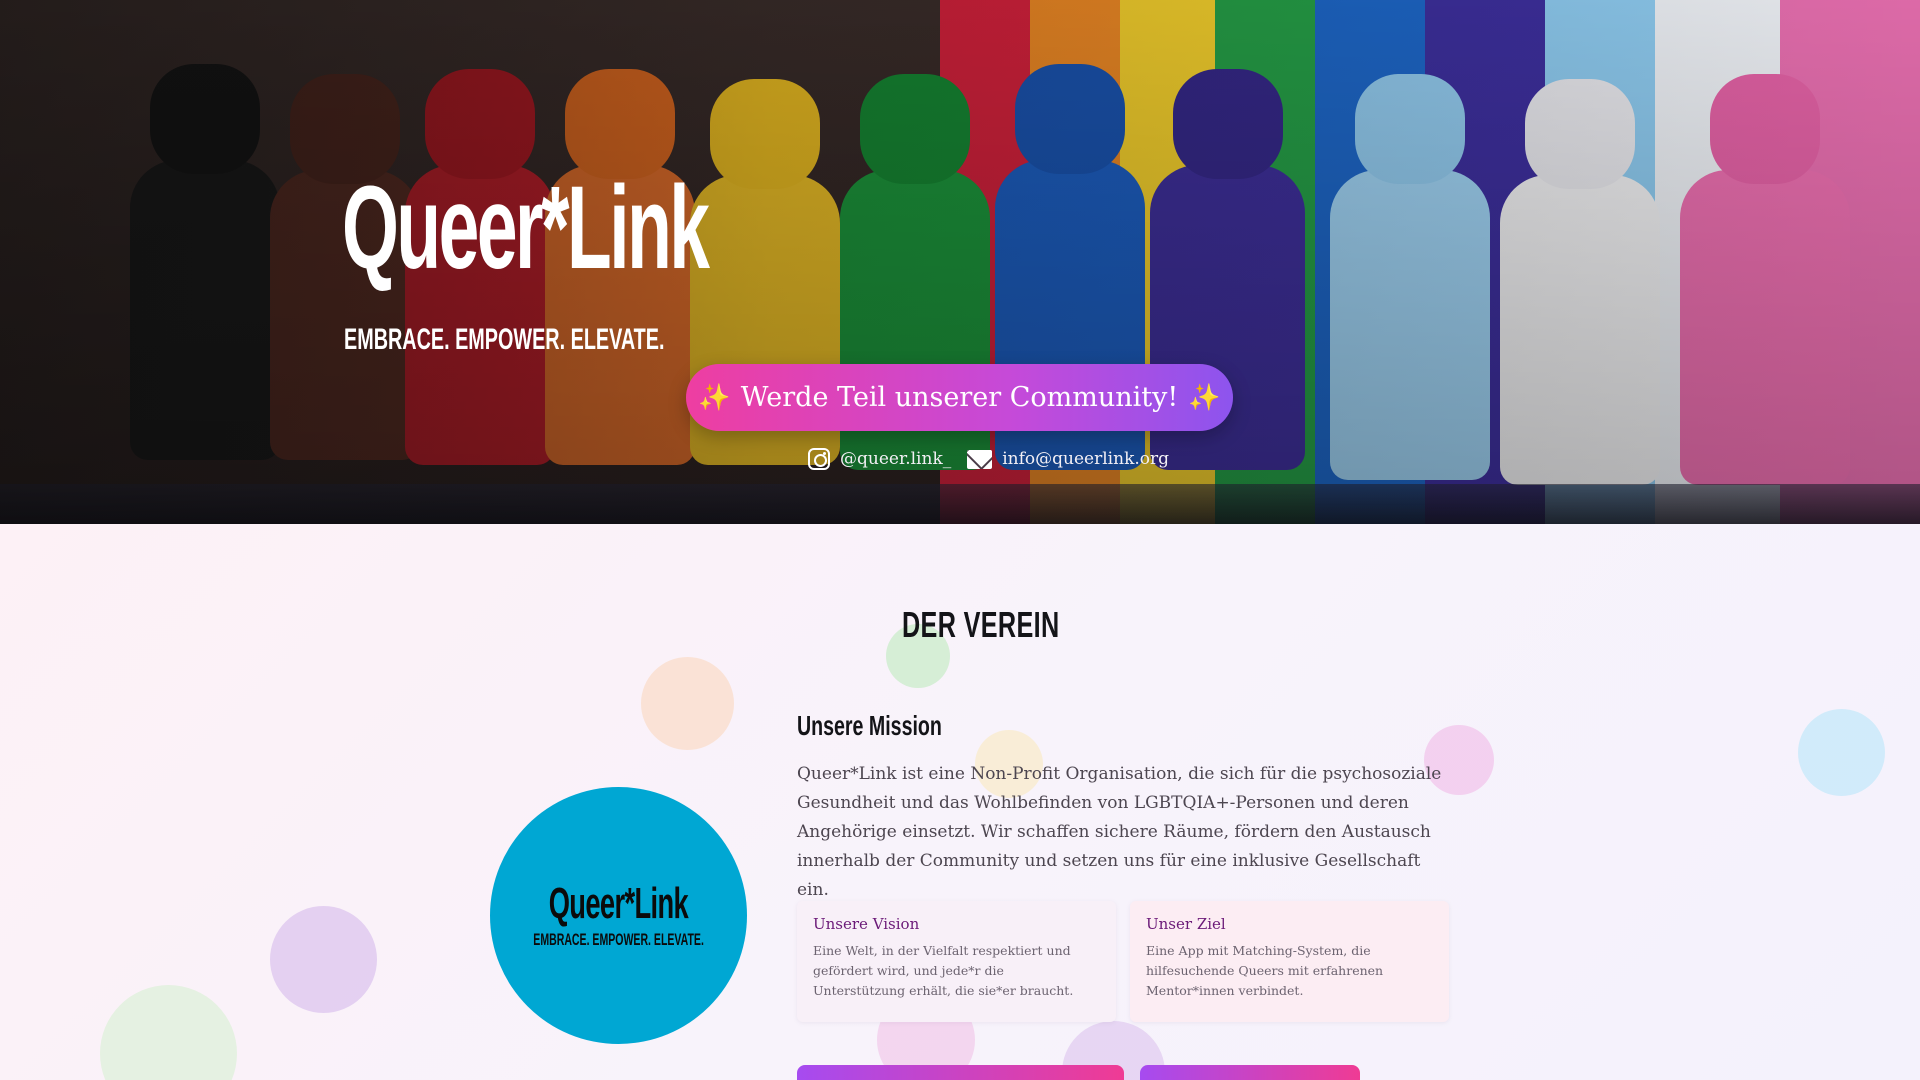 The width and height of the screenshot is (1920, 1080). What do you see at coordinates (980, 459) in the screenshot?
I see `envelope-icon` at bounding box center [980, 459].